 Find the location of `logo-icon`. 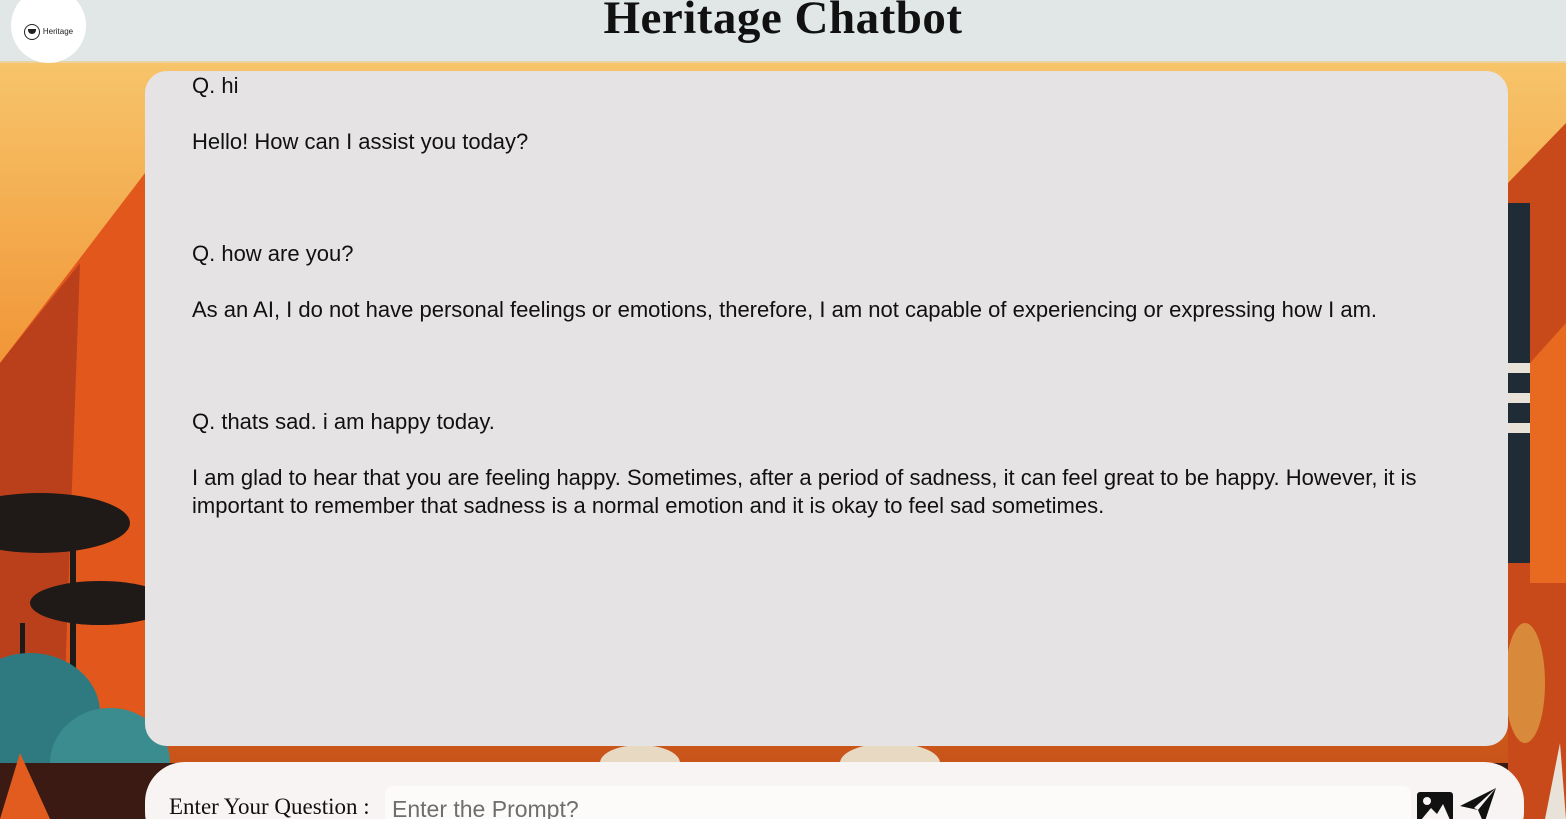

logo-icon is located at coordinates (31, 31).